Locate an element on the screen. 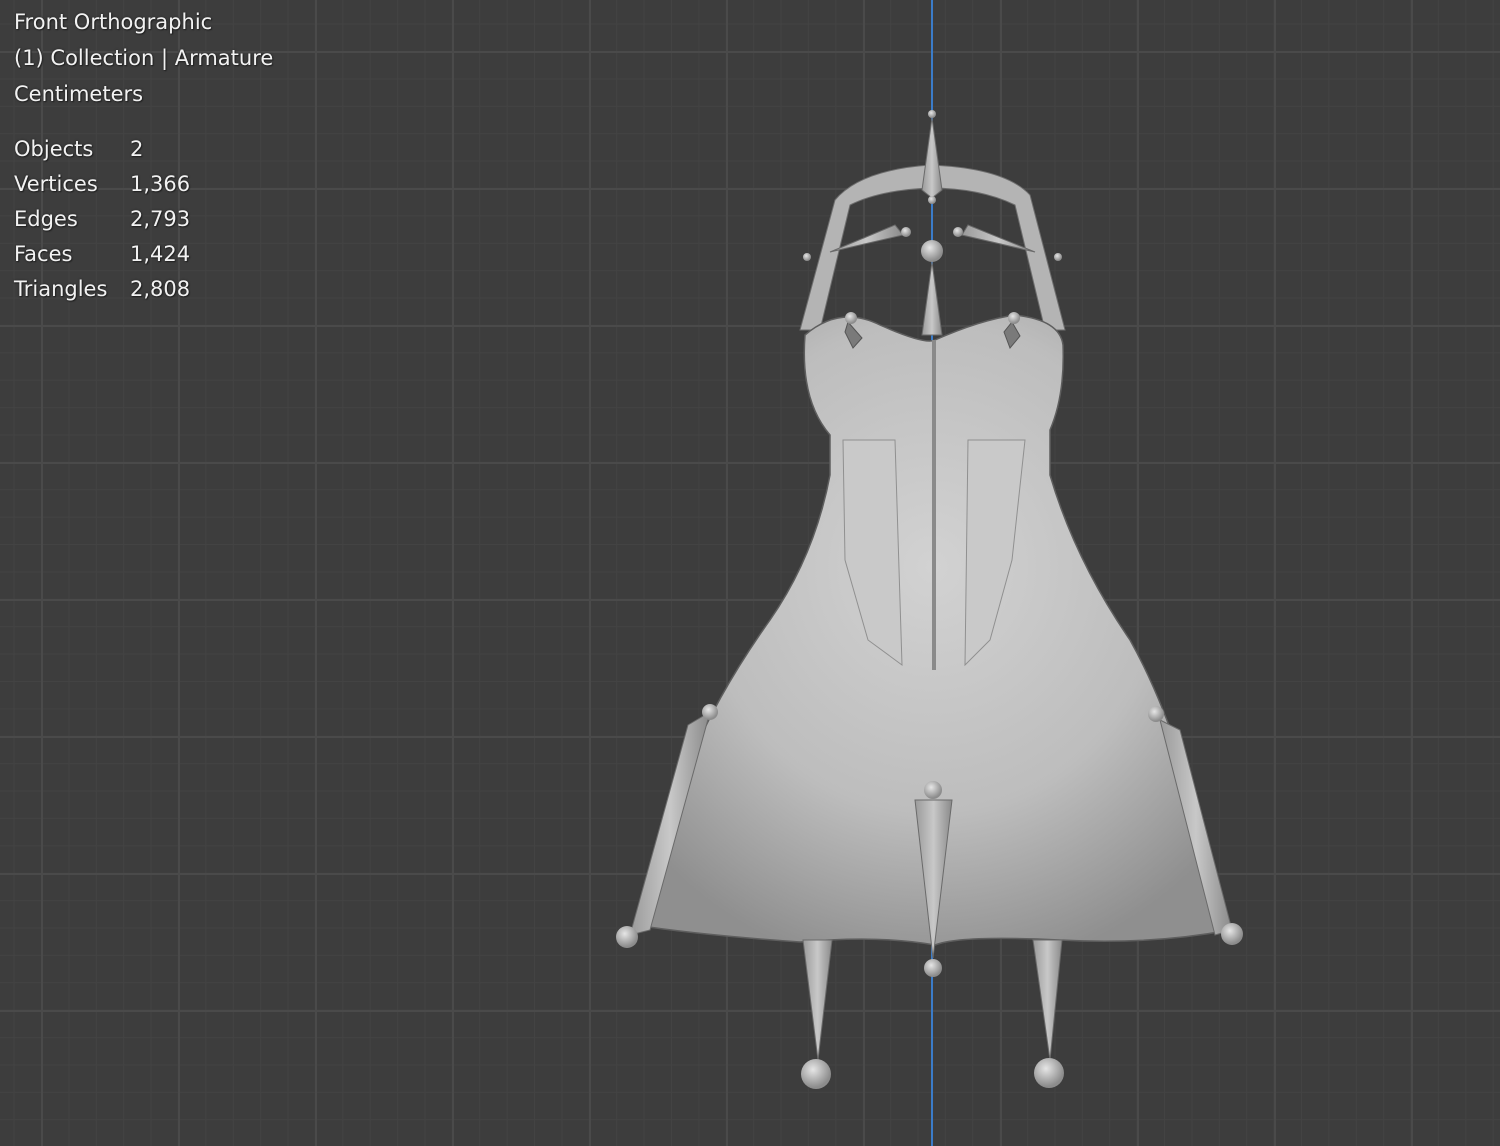 Image resolution: width=1500 pixels, height=1146 pixels. stat-row: Edges 2,793 is located at coordinates (143, 219).